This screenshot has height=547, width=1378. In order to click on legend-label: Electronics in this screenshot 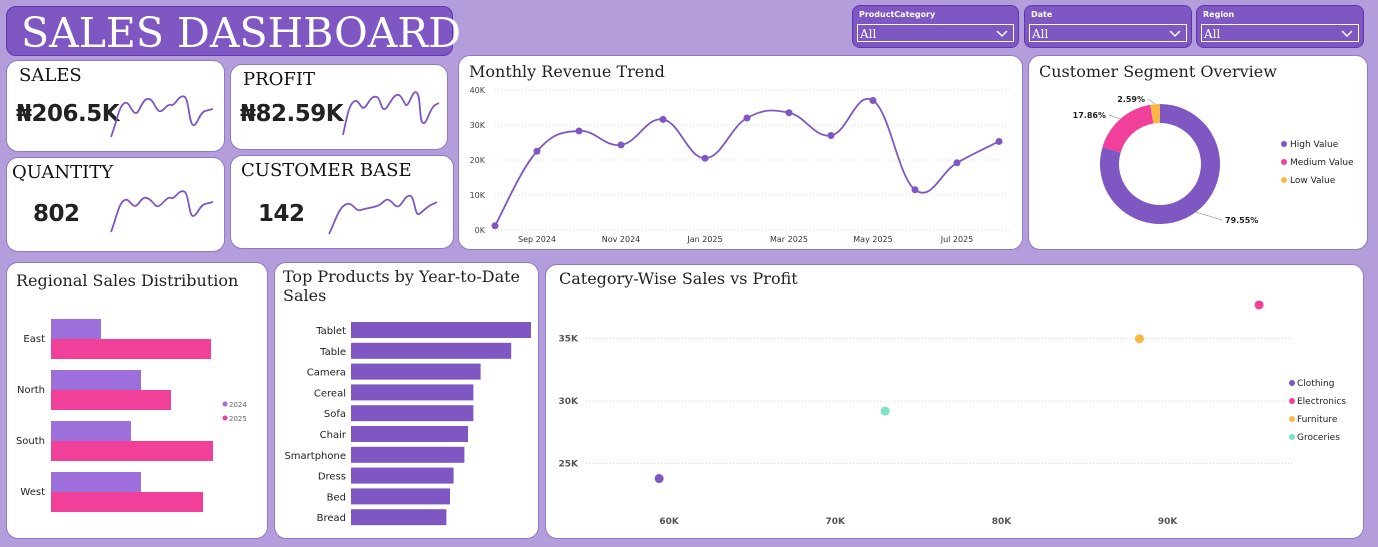, I will do `click(1321, 402)`.